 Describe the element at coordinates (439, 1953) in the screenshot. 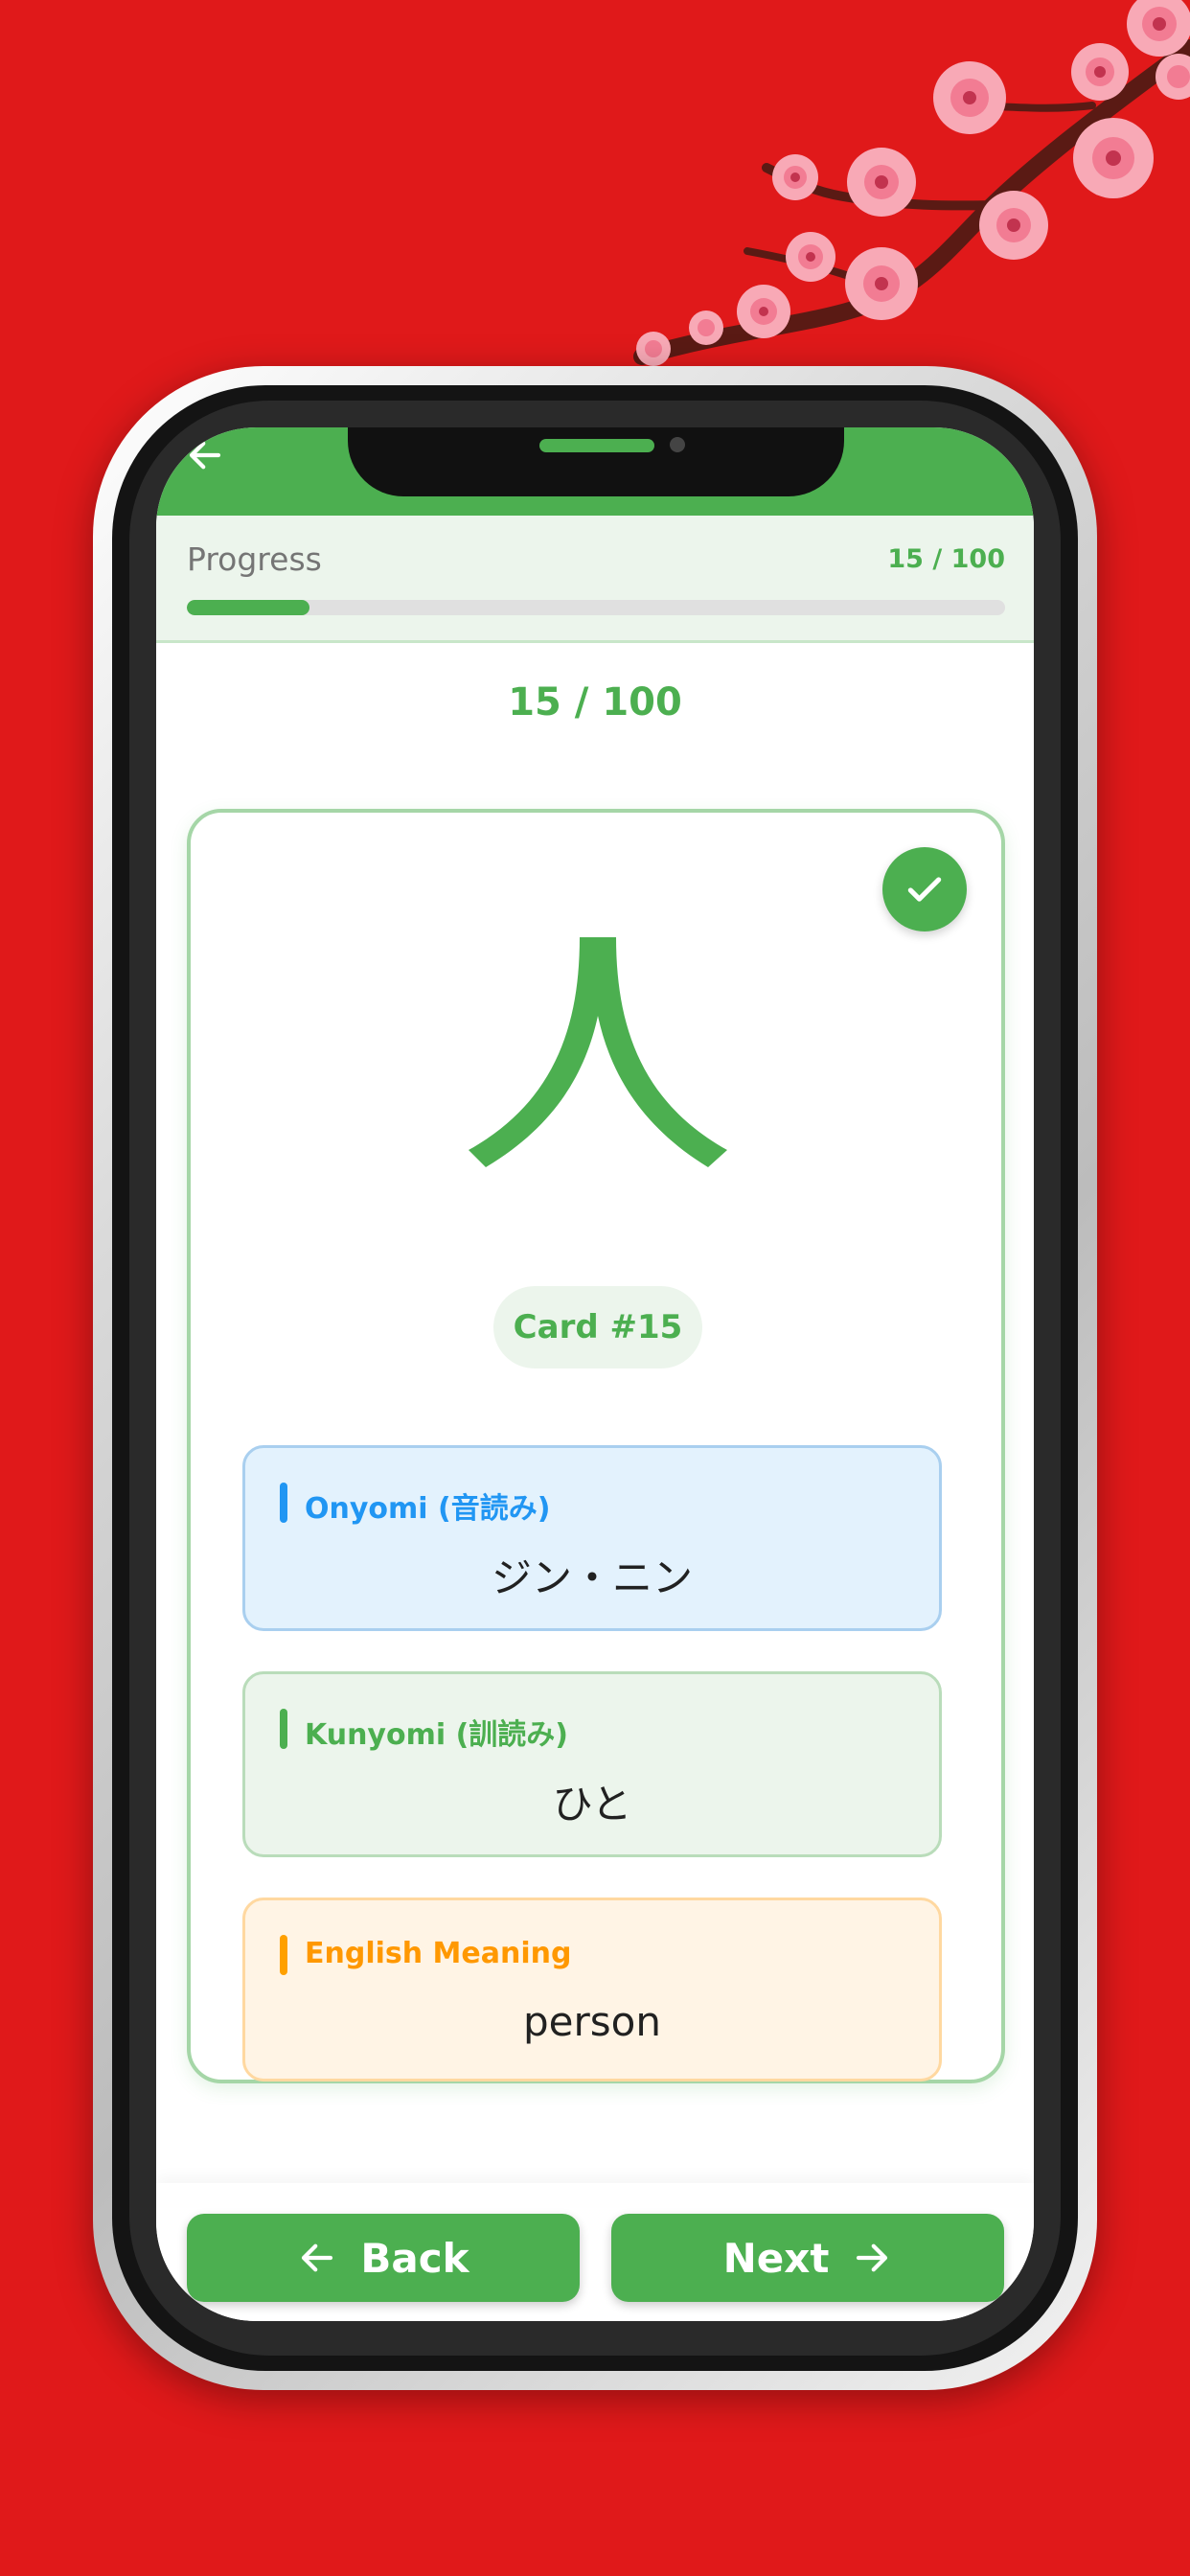

I see `meaning-title: English Meaning` at that location.